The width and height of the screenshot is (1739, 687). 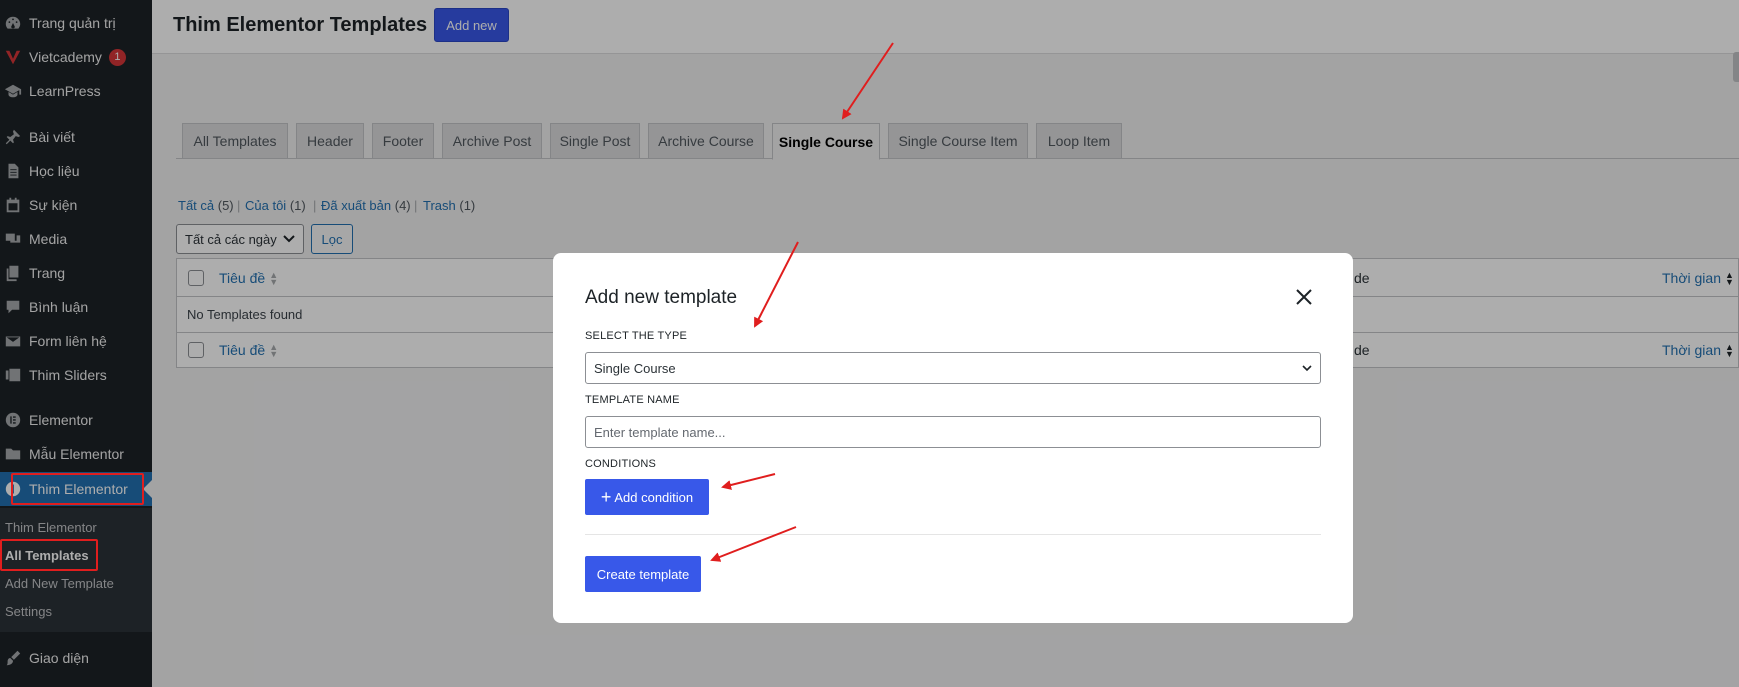 What do you see at coordinates (1304, 297) in the screenshot?
I see `close-icon` at bounding box center [1304, 297].